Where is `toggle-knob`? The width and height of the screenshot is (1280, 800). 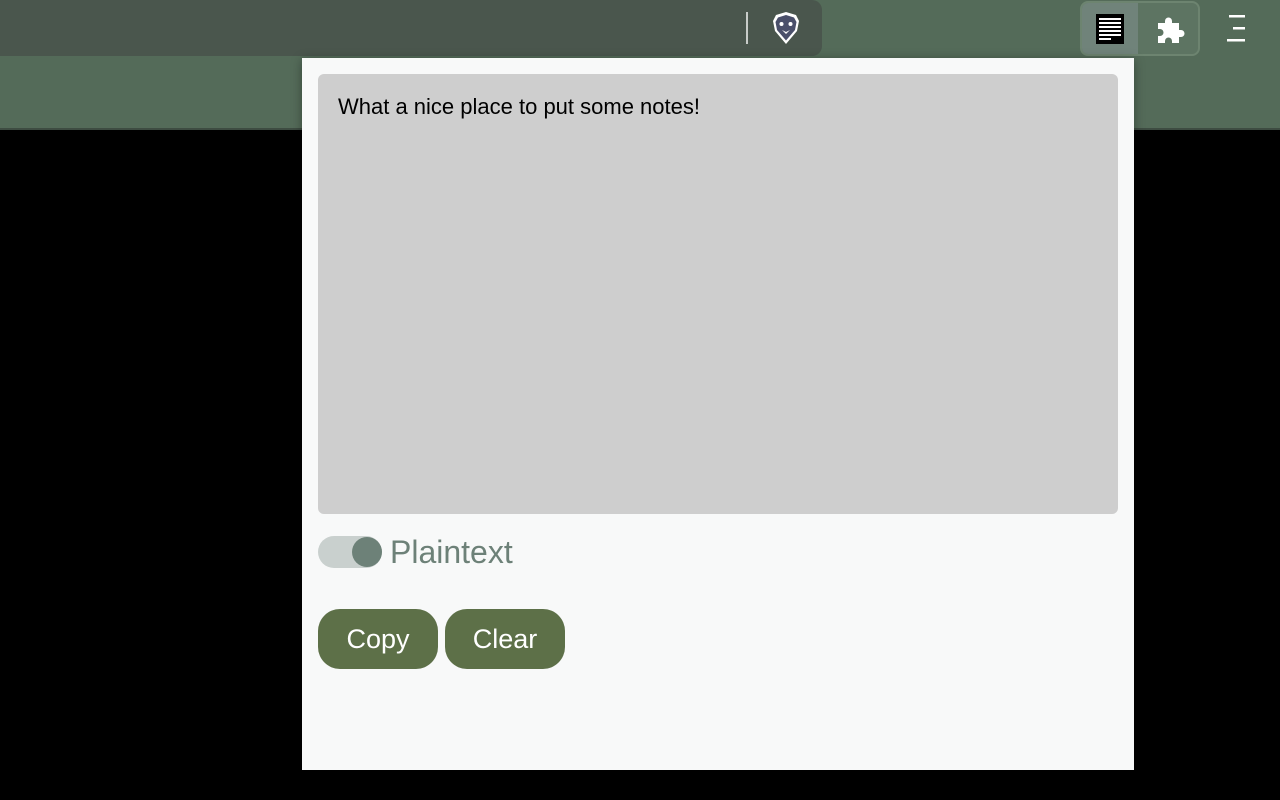
toggle-knob is located at coordinates (367, 552).